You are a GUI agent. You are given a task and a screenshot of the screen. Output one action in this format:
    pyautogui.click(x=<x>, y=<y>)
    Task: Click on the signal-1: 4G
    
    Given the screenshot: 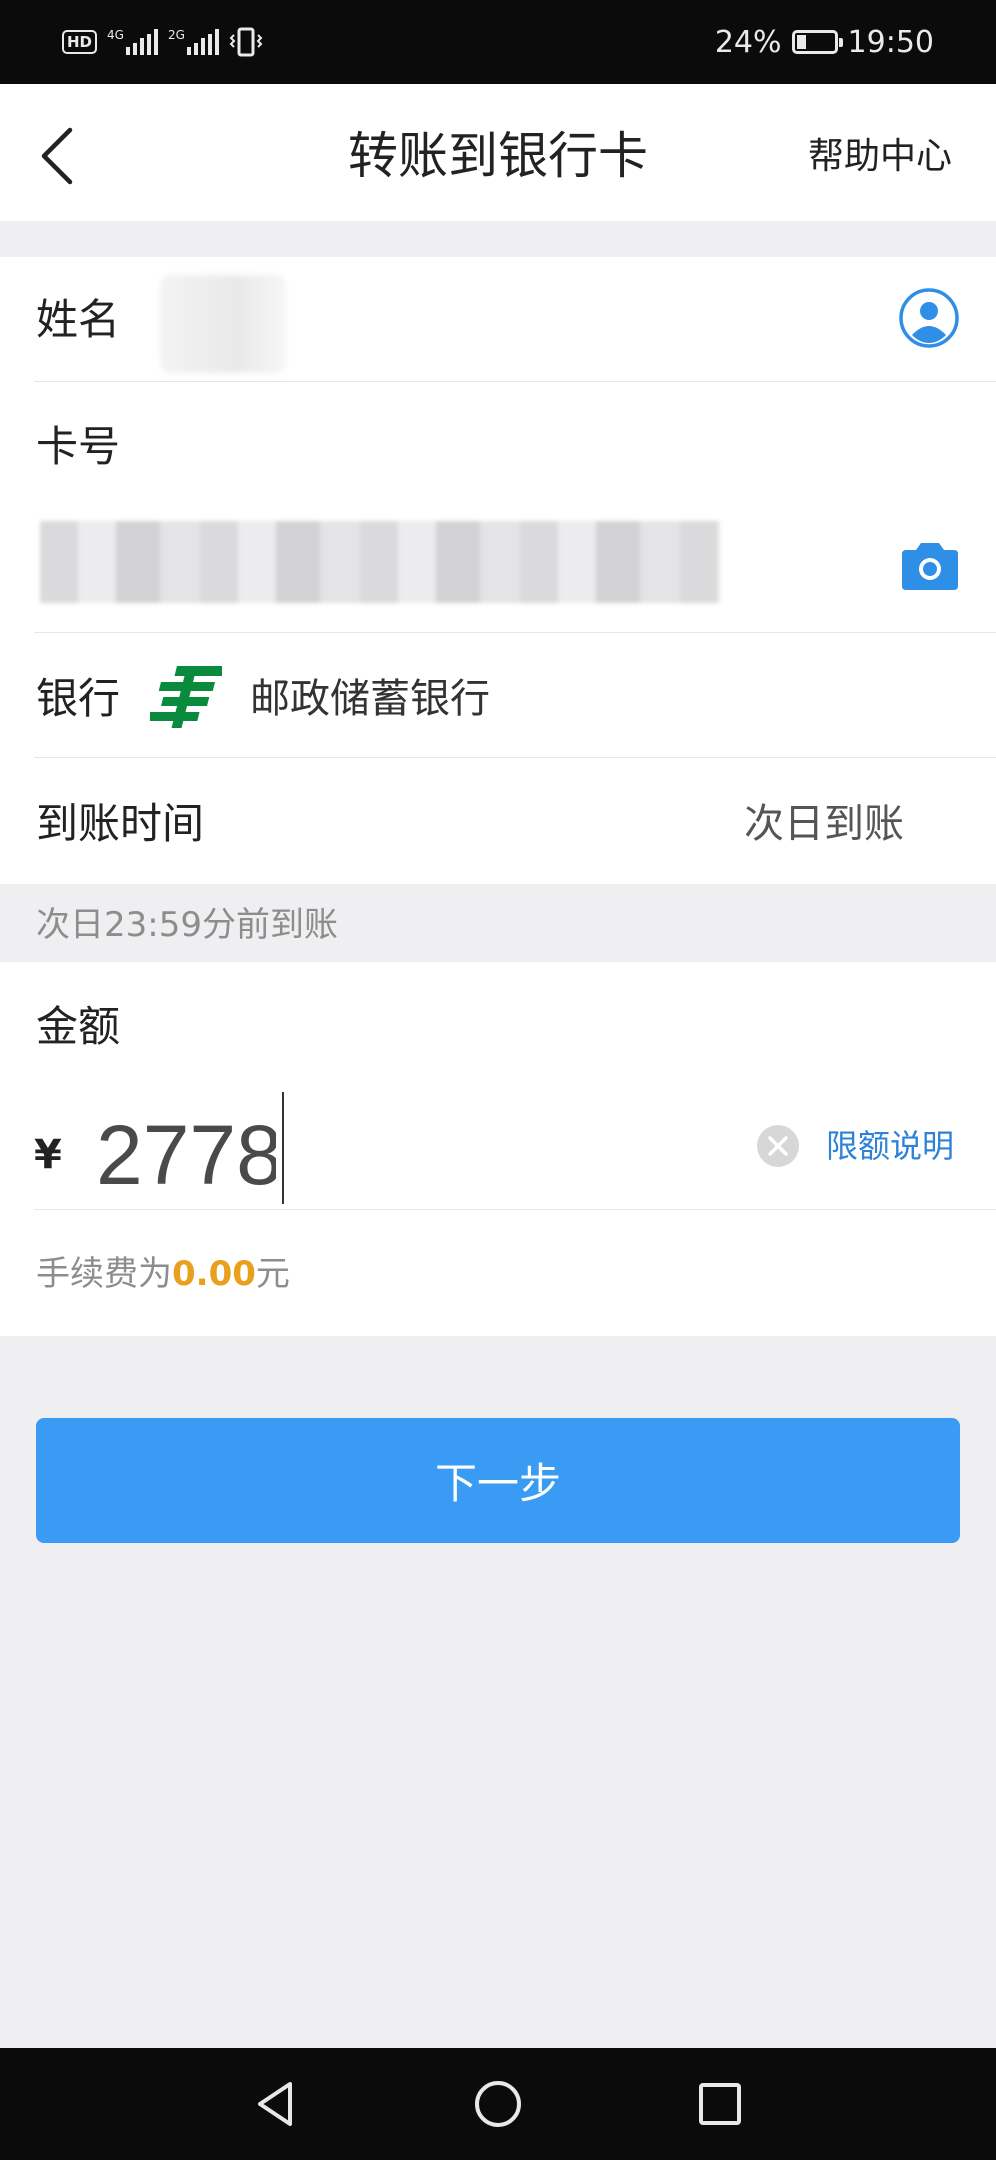 What is the action you would take?
    pyautogui.click(x=132, y=42)
    